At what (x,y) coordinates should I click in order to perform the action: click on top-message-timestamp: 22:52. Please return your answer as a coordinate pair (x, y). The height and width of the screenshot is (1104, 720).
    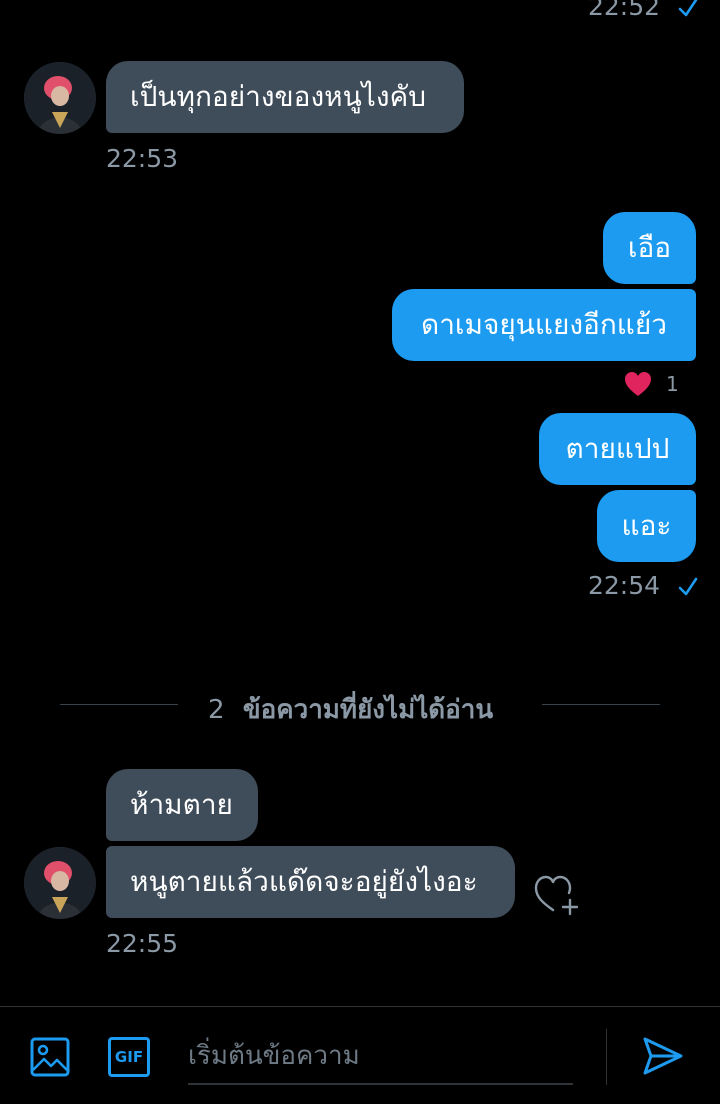
    Looking at the image, I should click on (644, 10).